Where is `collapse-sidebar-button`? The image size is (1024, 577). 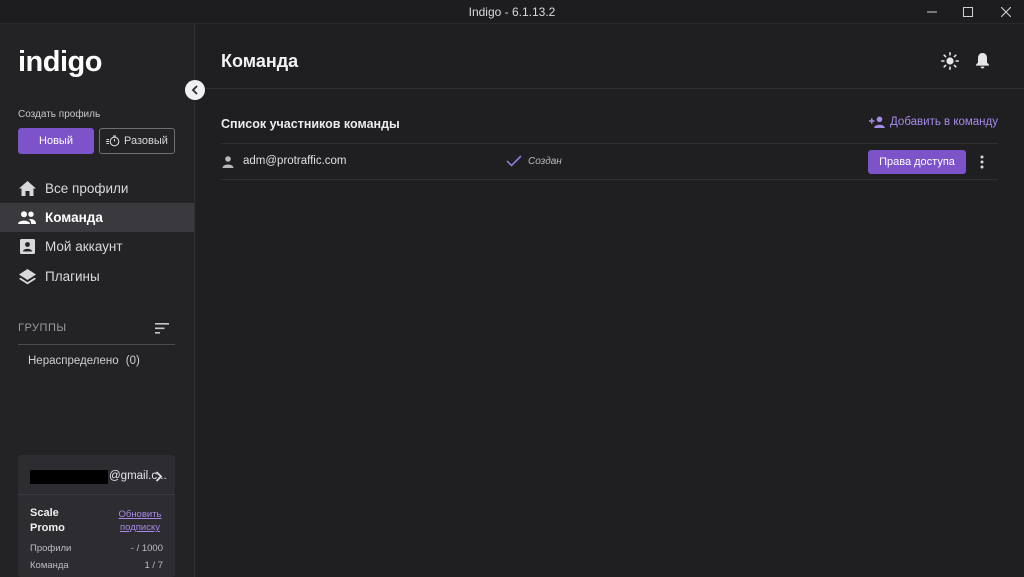
collapse-sidebar-button is located at coordinates (195, 90).